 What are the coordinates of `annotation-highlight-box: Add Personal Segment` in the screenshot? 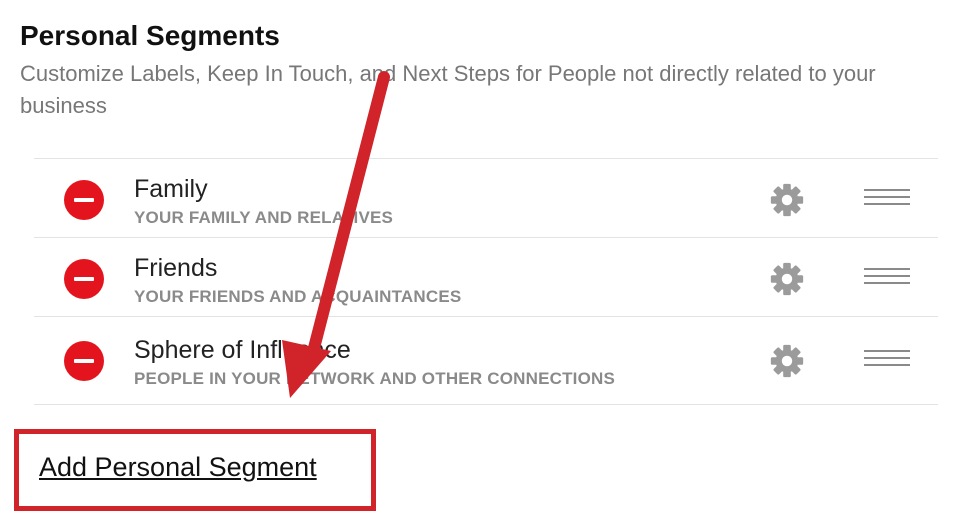 It's located at (195, 470).